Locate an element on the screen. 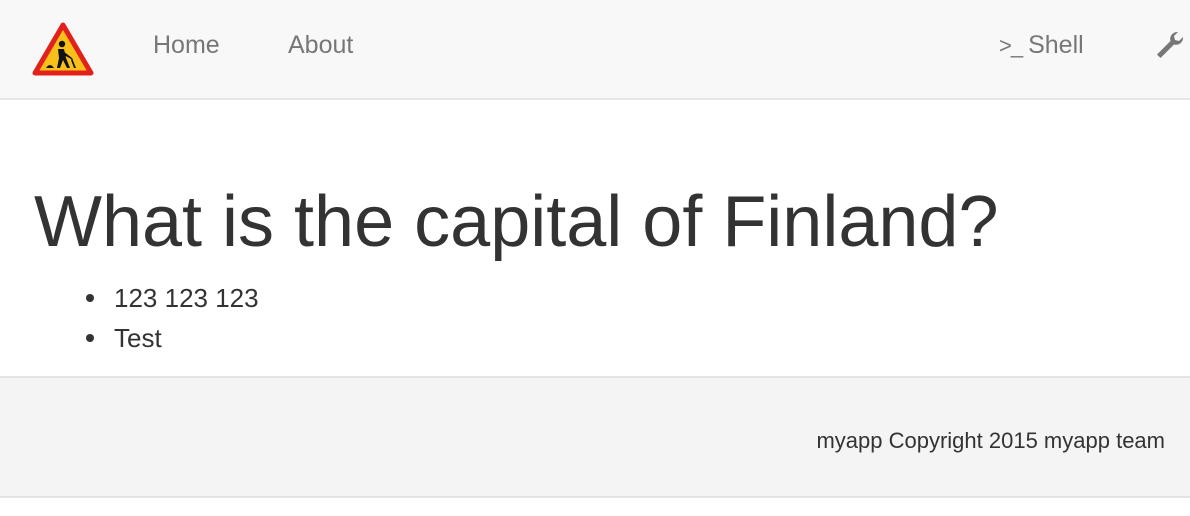 This screenshot has width=1190, height=516. answer-text: Test is located at coordinates (138, 338).